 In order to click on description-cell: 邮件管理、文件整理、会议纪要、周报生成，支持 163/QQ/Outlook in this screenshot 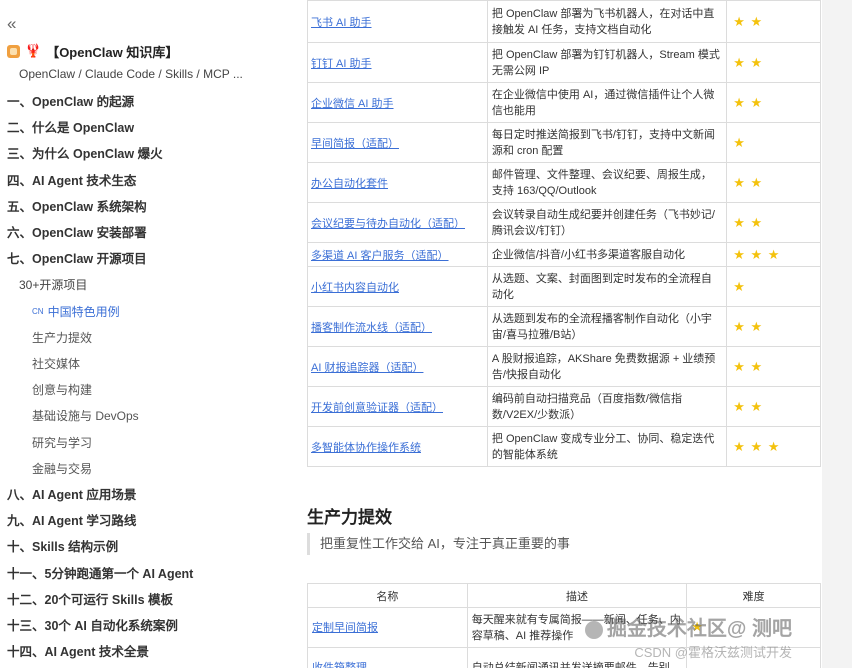, I will do `click(607, 182)`.